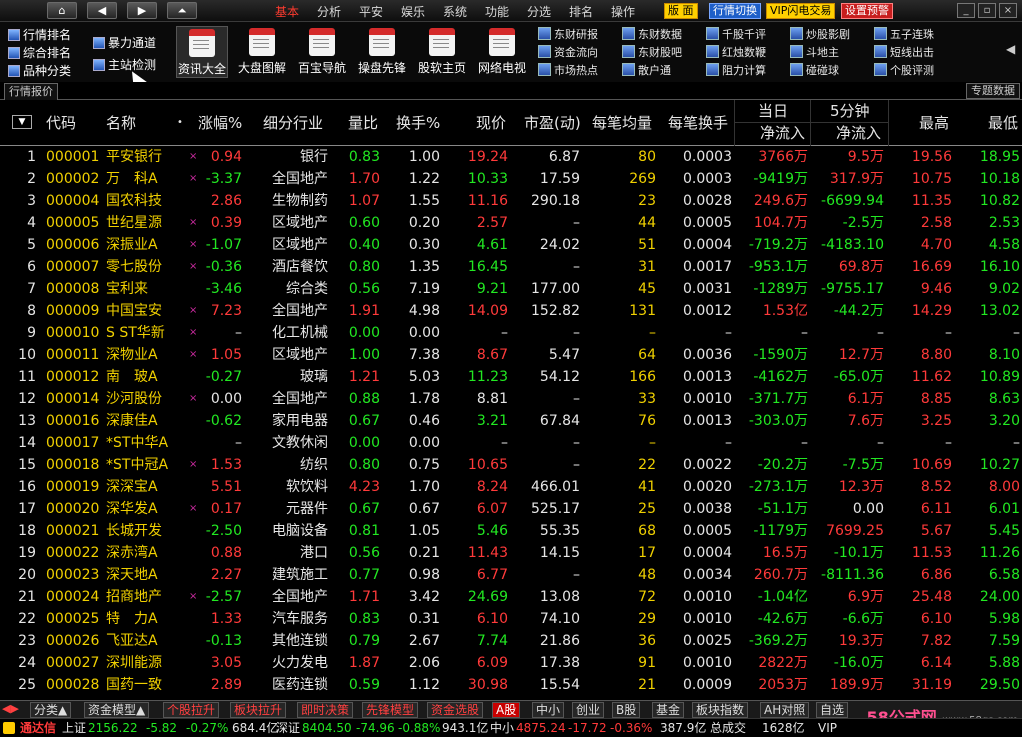 The height and width of the screenshot is (737, 1022). Describe the element at coordinates (904, 52) in the screenshot. I see `toolbar-link: 短线出击` at that location.